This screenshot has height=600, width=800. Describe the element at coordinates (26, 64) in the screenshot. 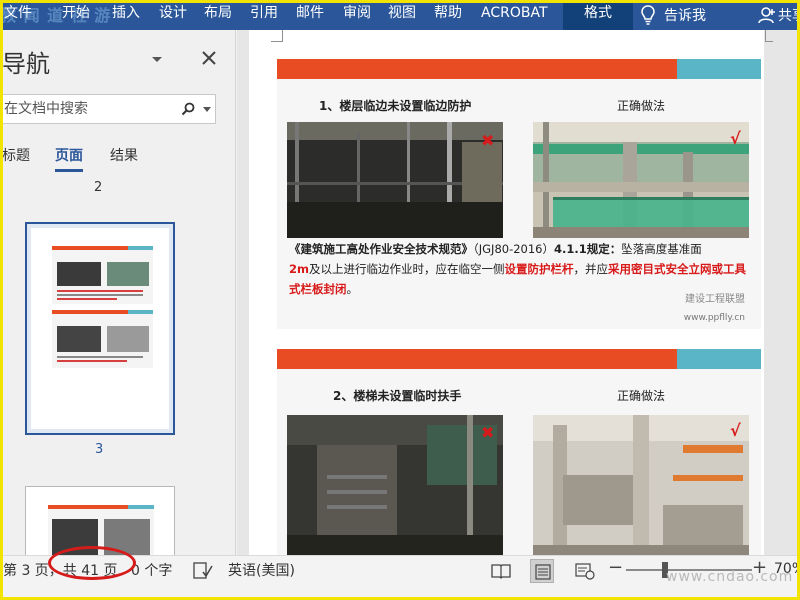

I see `nav-pane-title: 导航` at that location.